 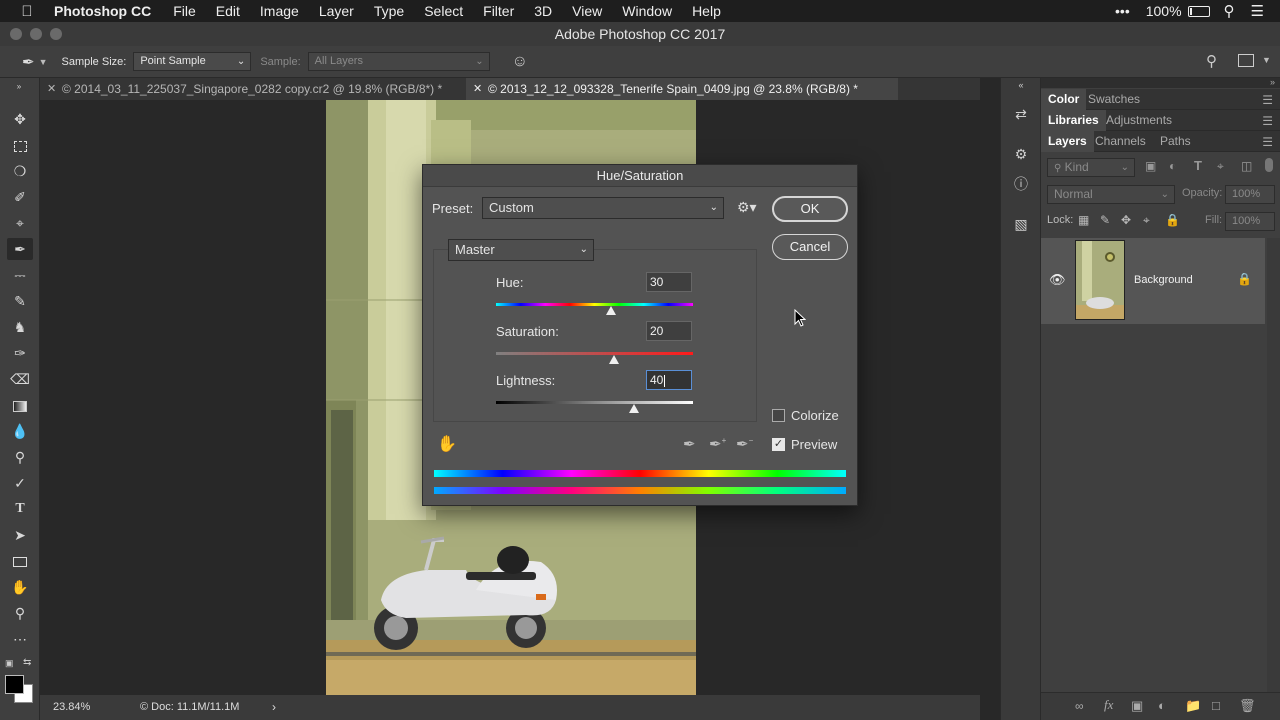 What do you see at coordinates (1211, 61) in the screenshot?
I see `search-icon: ⚲` at bounding box center [1211, 61].